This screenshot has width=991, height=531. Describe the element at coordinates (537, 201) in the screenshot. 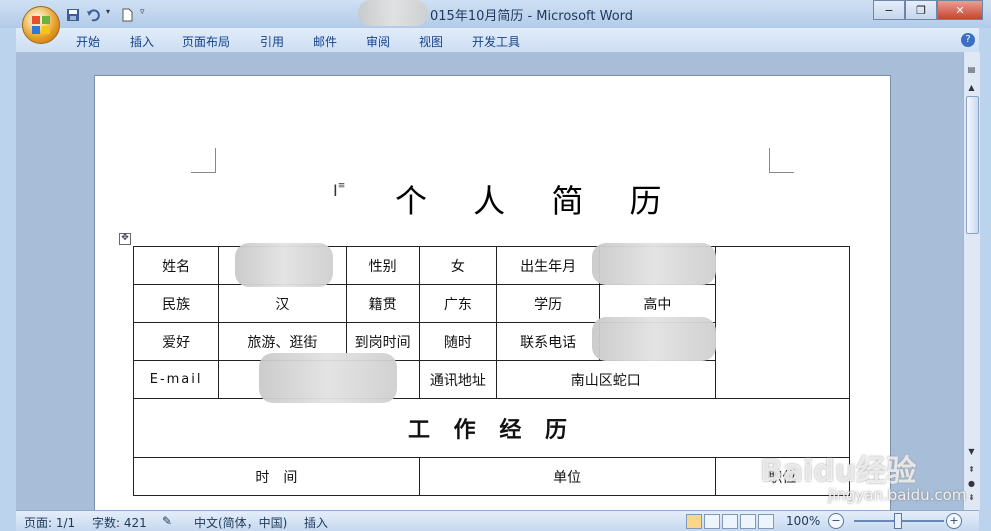

I see `document-title: 个 人 简 历` at that location.